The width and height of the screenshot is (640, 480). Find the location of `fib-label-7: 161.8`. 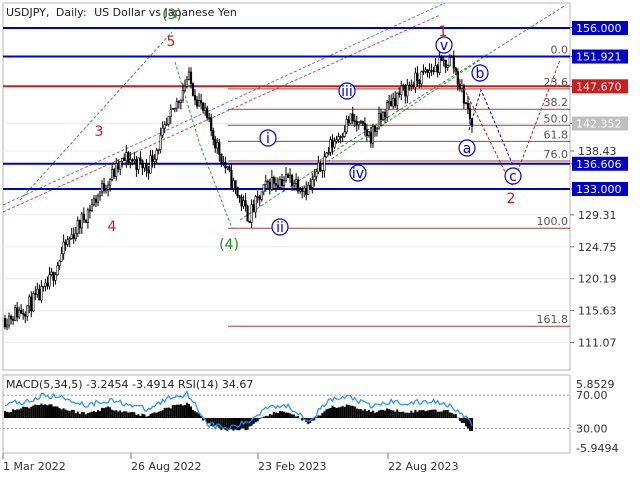

fib-label-7: 161.8 is located at coordinates (553, 319).